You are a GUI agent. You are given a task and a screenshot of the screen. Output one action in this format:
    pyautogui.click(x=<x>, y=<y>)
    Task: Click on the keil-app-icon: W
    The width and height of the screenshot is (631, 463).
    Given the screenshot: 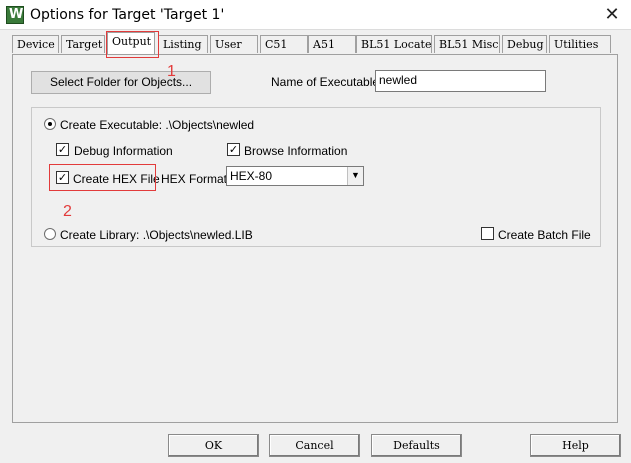 What is the action you would take?
    pyautogui.click(x=15, y=15)
    